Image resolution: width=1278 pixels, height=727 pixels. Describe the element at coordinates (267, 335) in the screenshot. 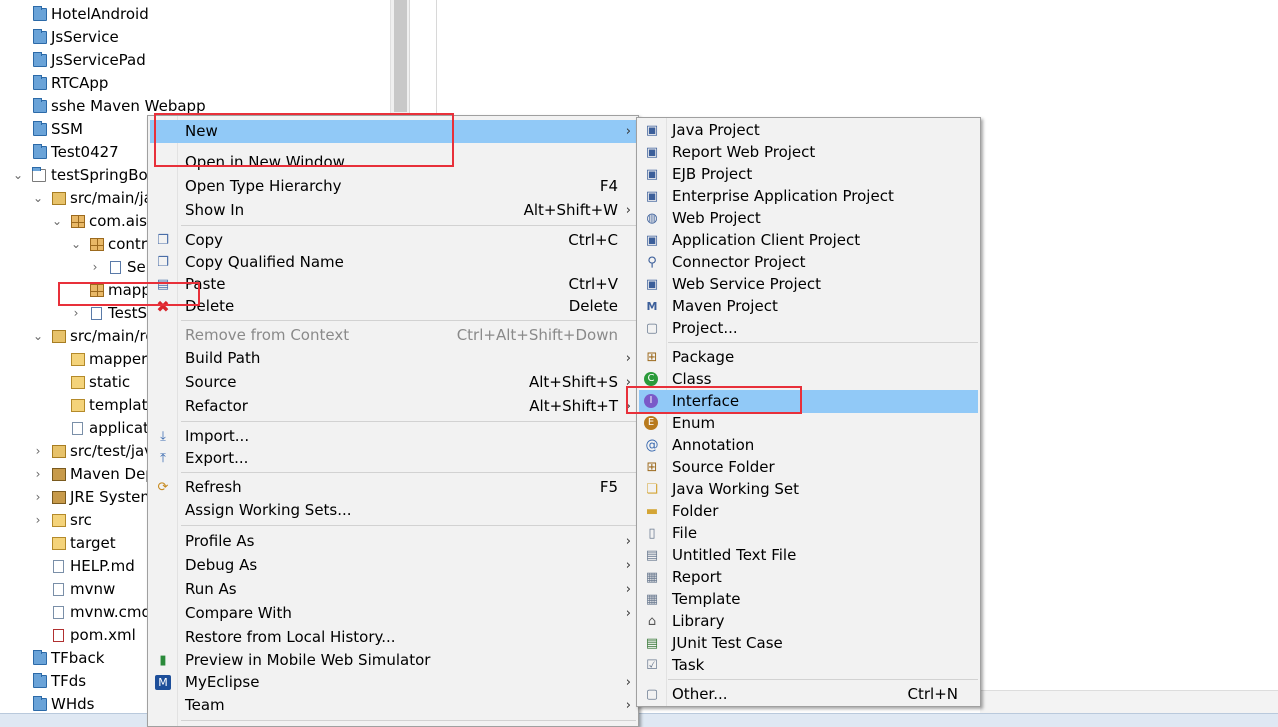

I see `menu-item-label: Remove from Context` at that location.